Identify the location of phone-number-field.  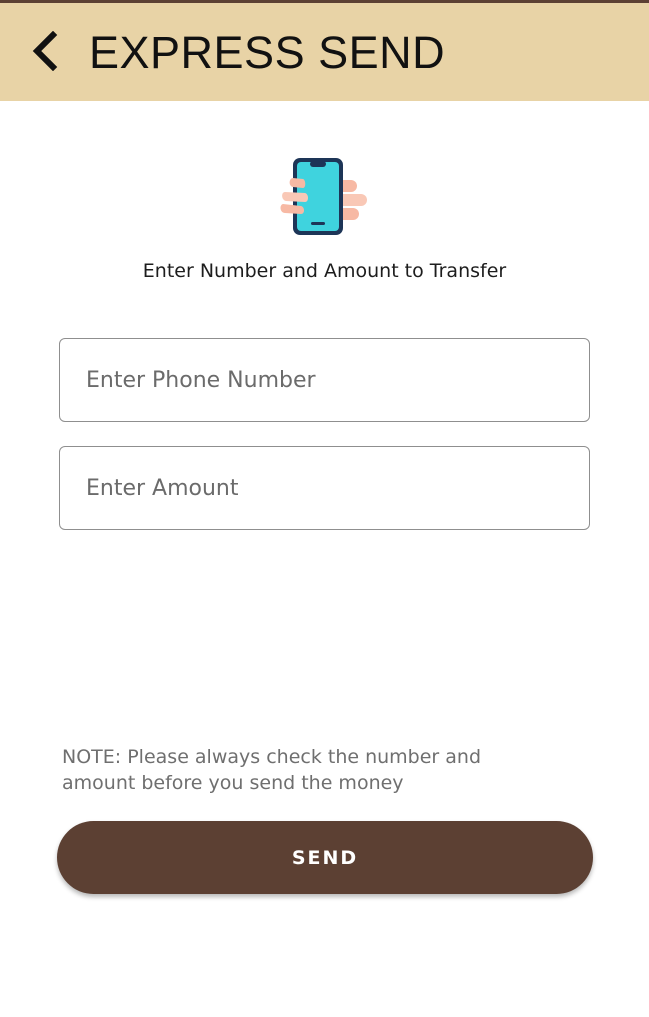
(324, 380).